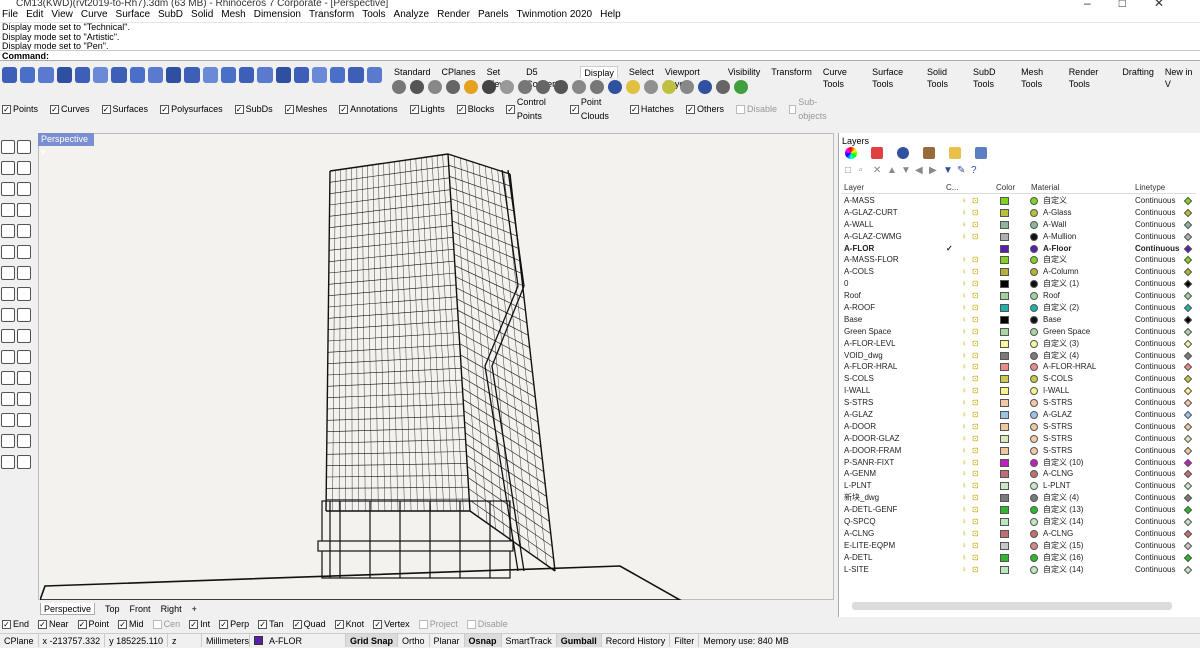  Describe the element at coordinates (894, 427) in the screenshot. I see `layer-name: A-DOOR` at that location.